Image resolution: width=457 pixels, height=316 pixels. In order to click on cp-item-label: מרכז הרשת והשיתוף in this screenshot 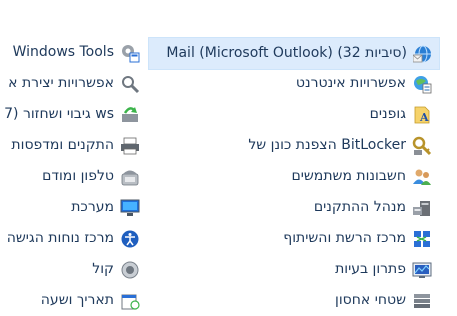, I will do `click(344, 238)`.